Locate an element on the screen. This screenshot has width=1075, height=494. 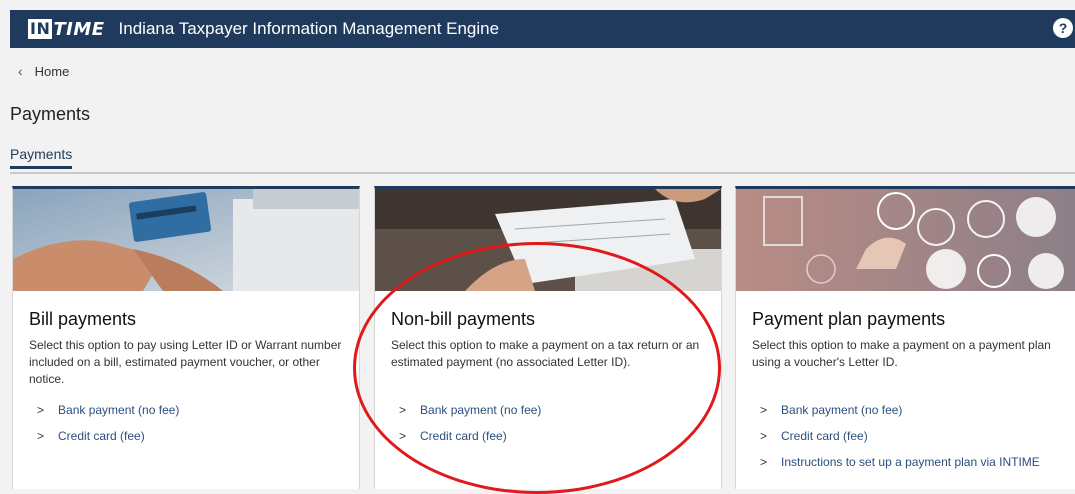
help-icon: ? is located at coordinates (1063, 28).